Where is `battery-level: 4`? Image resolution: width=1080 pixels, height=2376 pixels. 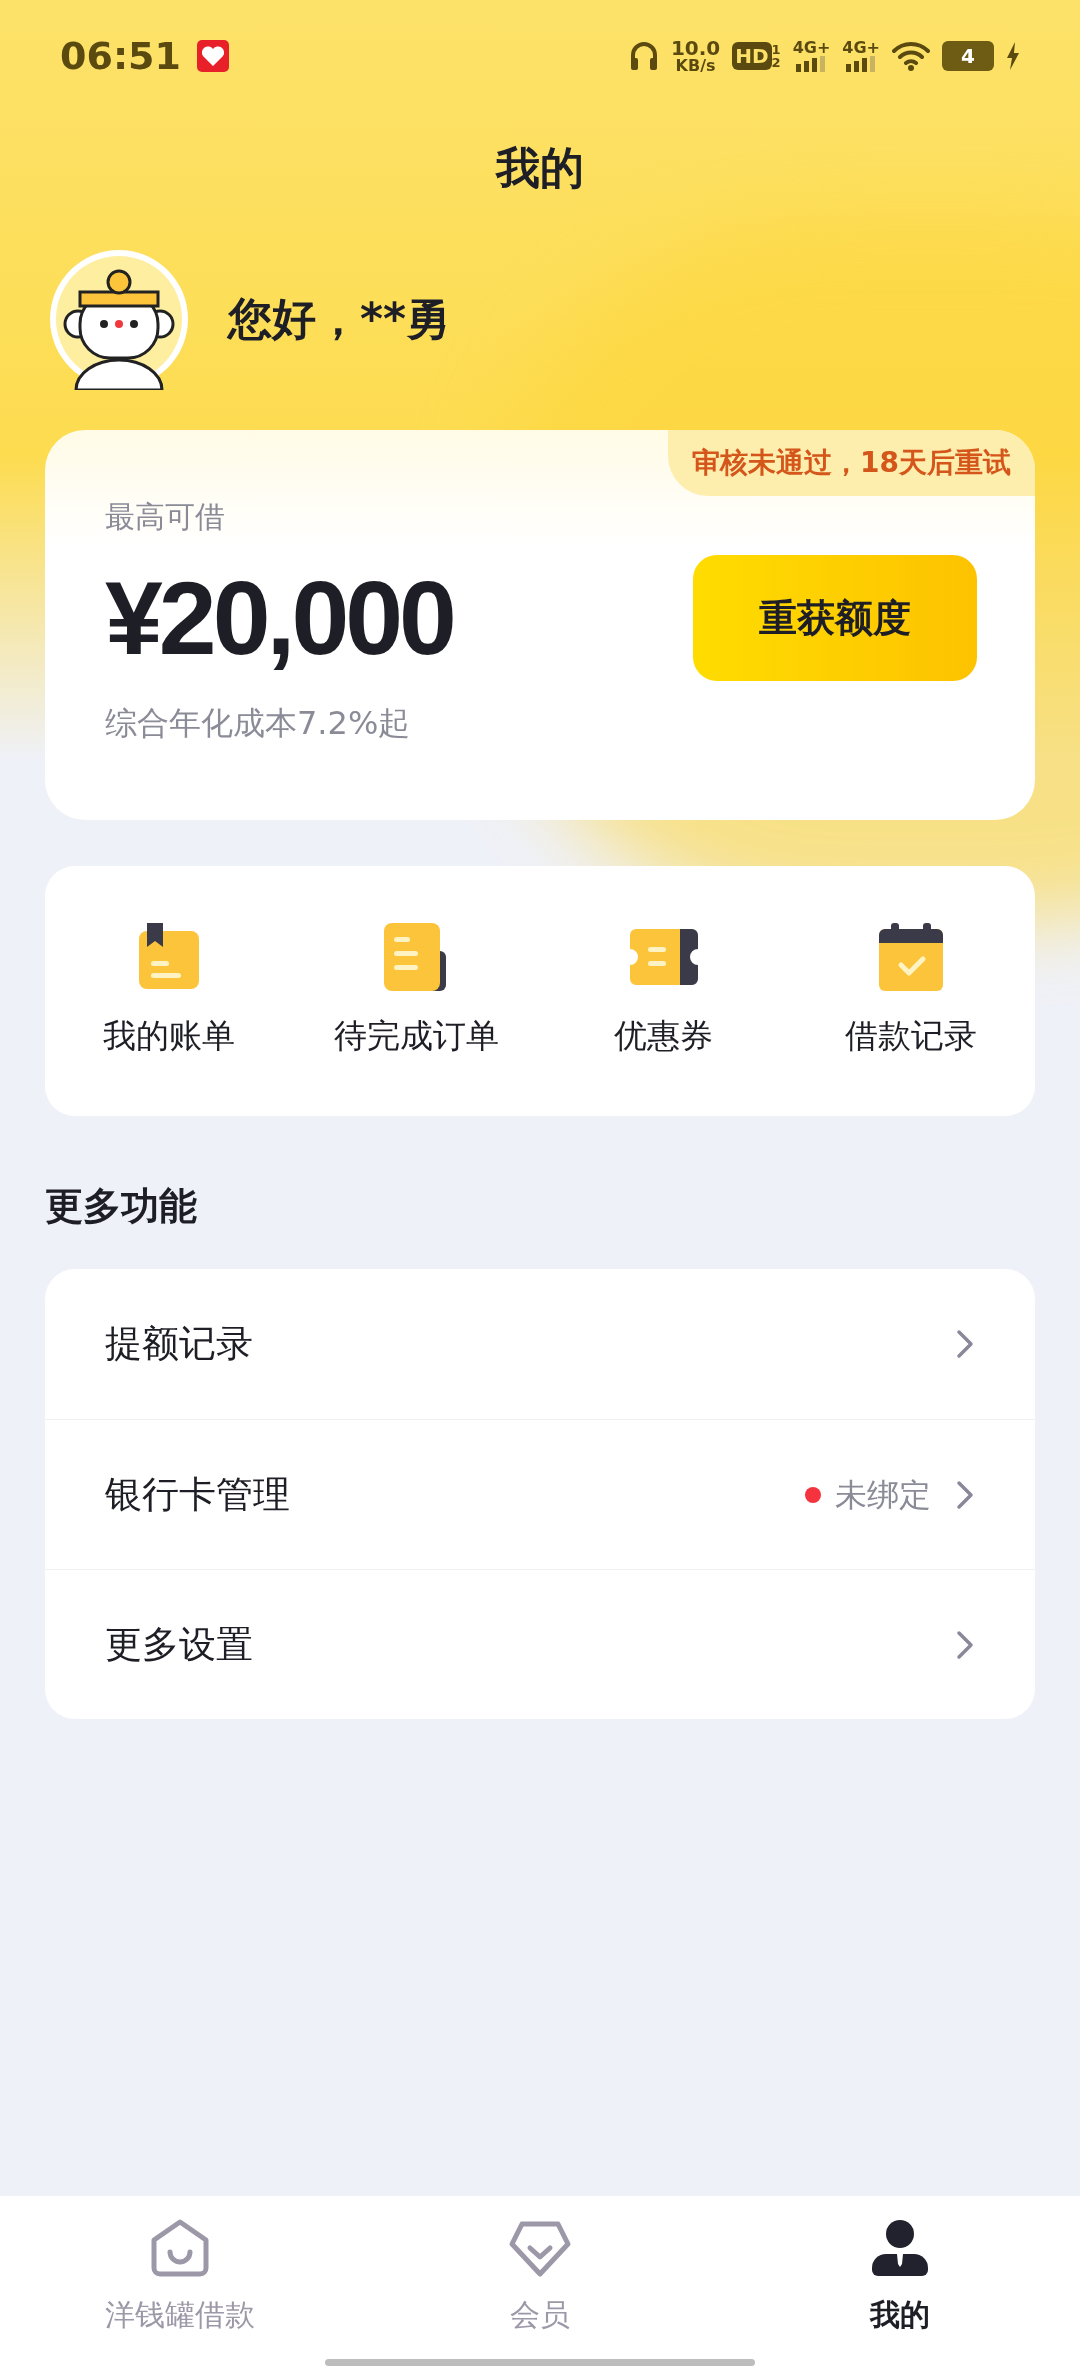 battery-level: 4 is located at coordinates (968, 56).